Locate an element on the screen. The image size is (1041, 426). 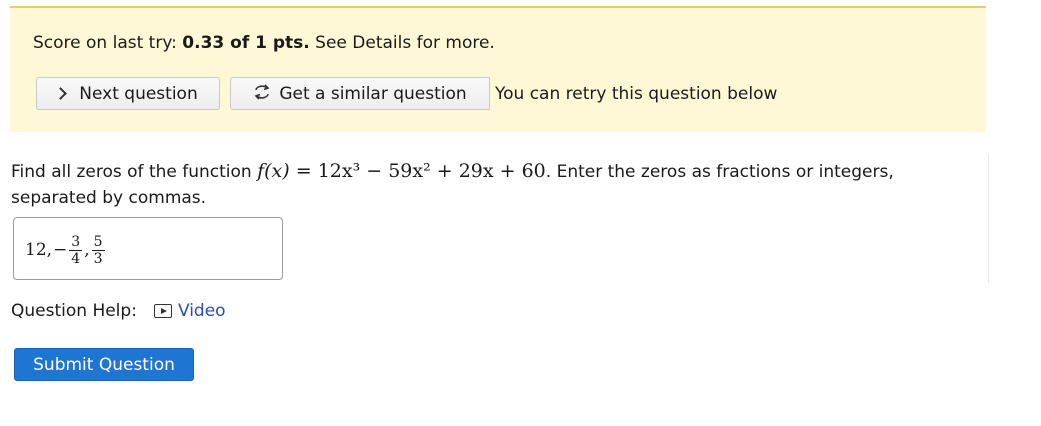
video-help-link: Video is located at coordinates (189, 311).